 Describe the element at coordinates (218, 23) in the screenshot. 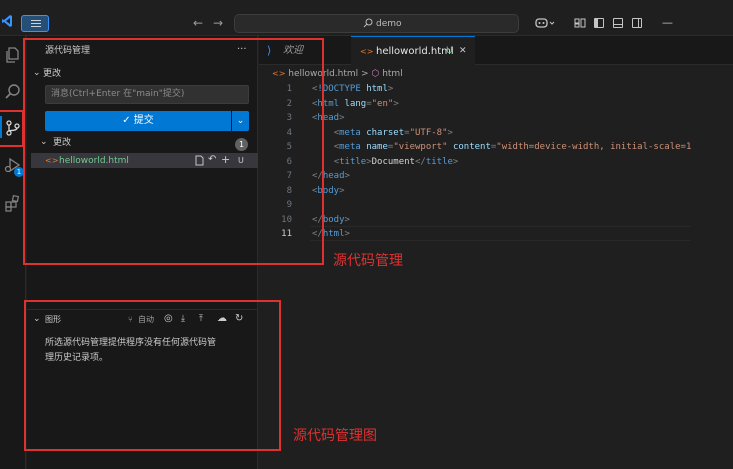

I see `forward-arrow-icon: →` at that location.